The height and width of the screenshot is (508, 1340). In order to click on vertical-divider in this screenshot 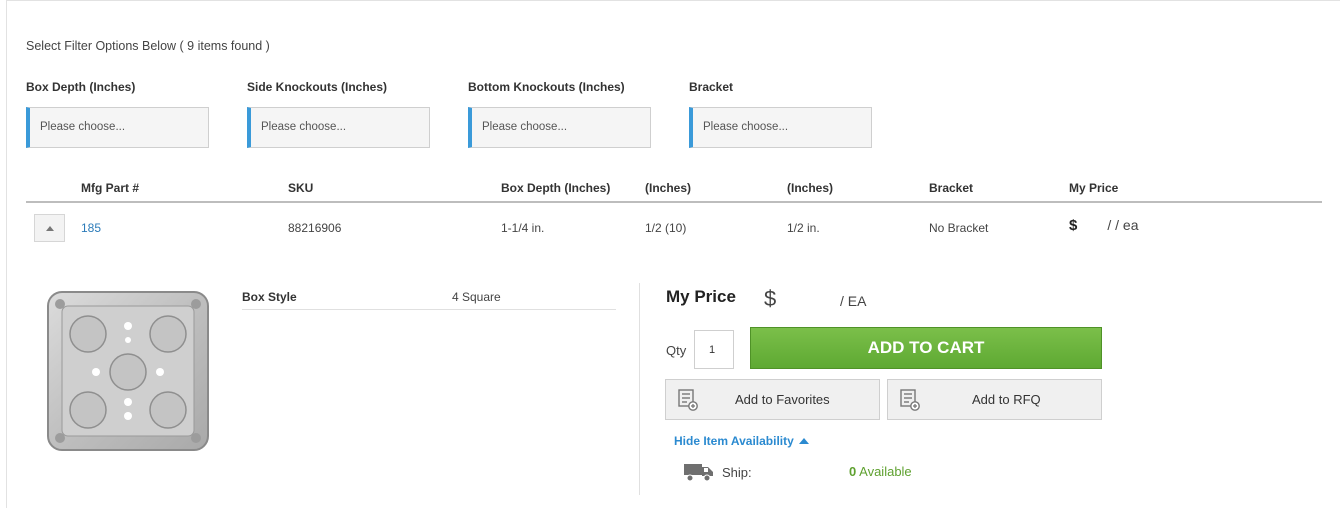, I will do `click(639, 389)`.